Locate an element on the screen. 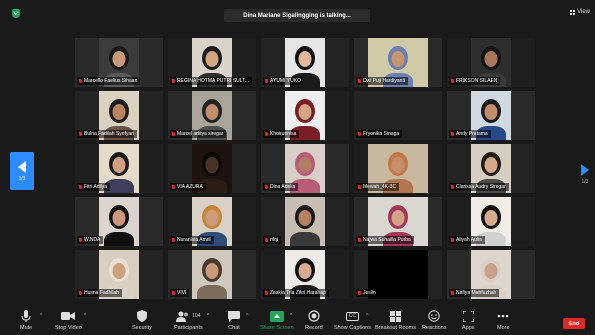 This screenshot has height=335, width=595. view-label: View is located at coordinates (583, 12).